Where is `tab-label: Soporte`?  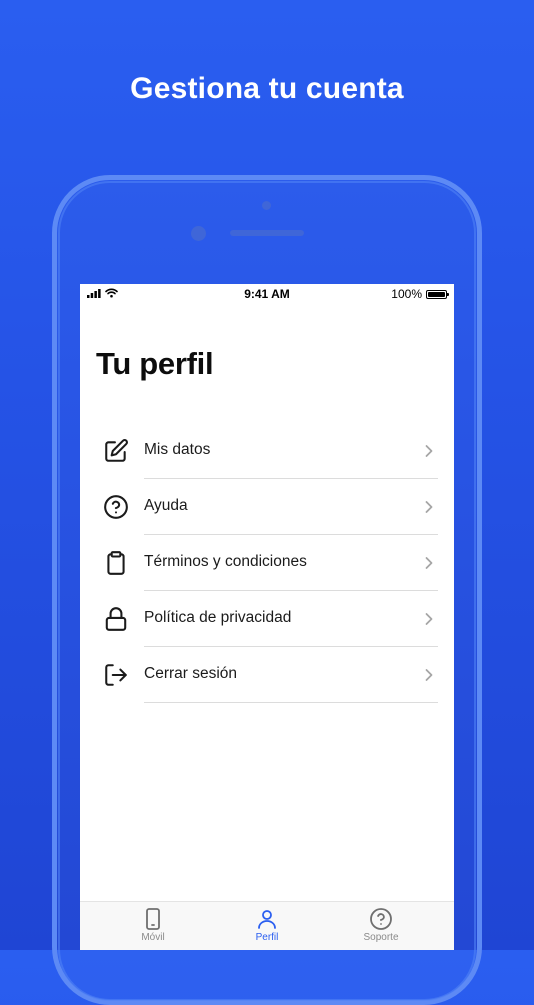 tab-label: Soporte is located at coordinates (381, 937).